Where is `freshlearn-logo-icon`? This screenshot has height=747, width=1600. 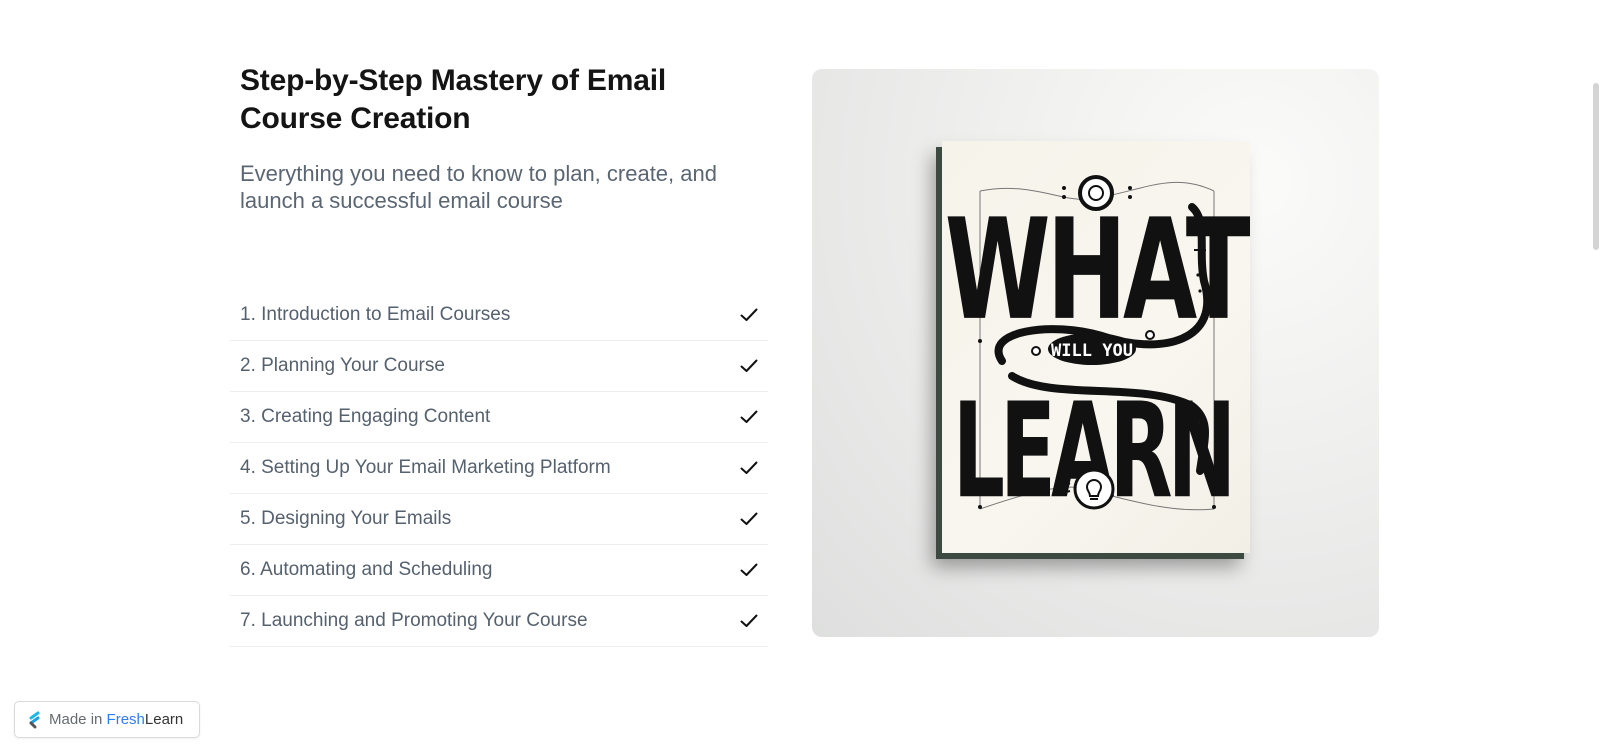
freshlearn-logo-icon is located at coordinates (34, 719).